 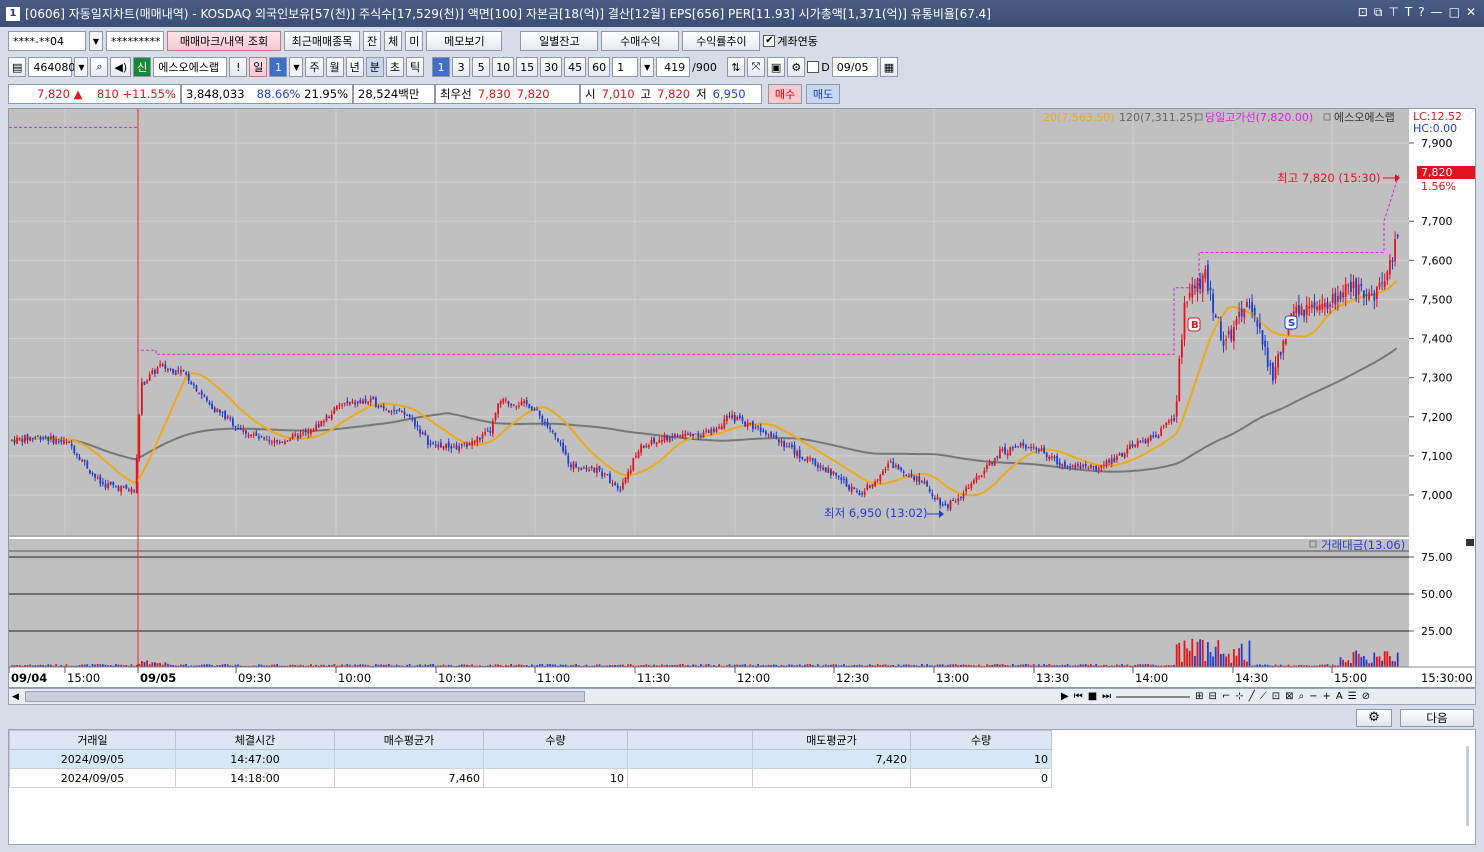 I want to click on password-field: *********, so click(x=135, y=41).